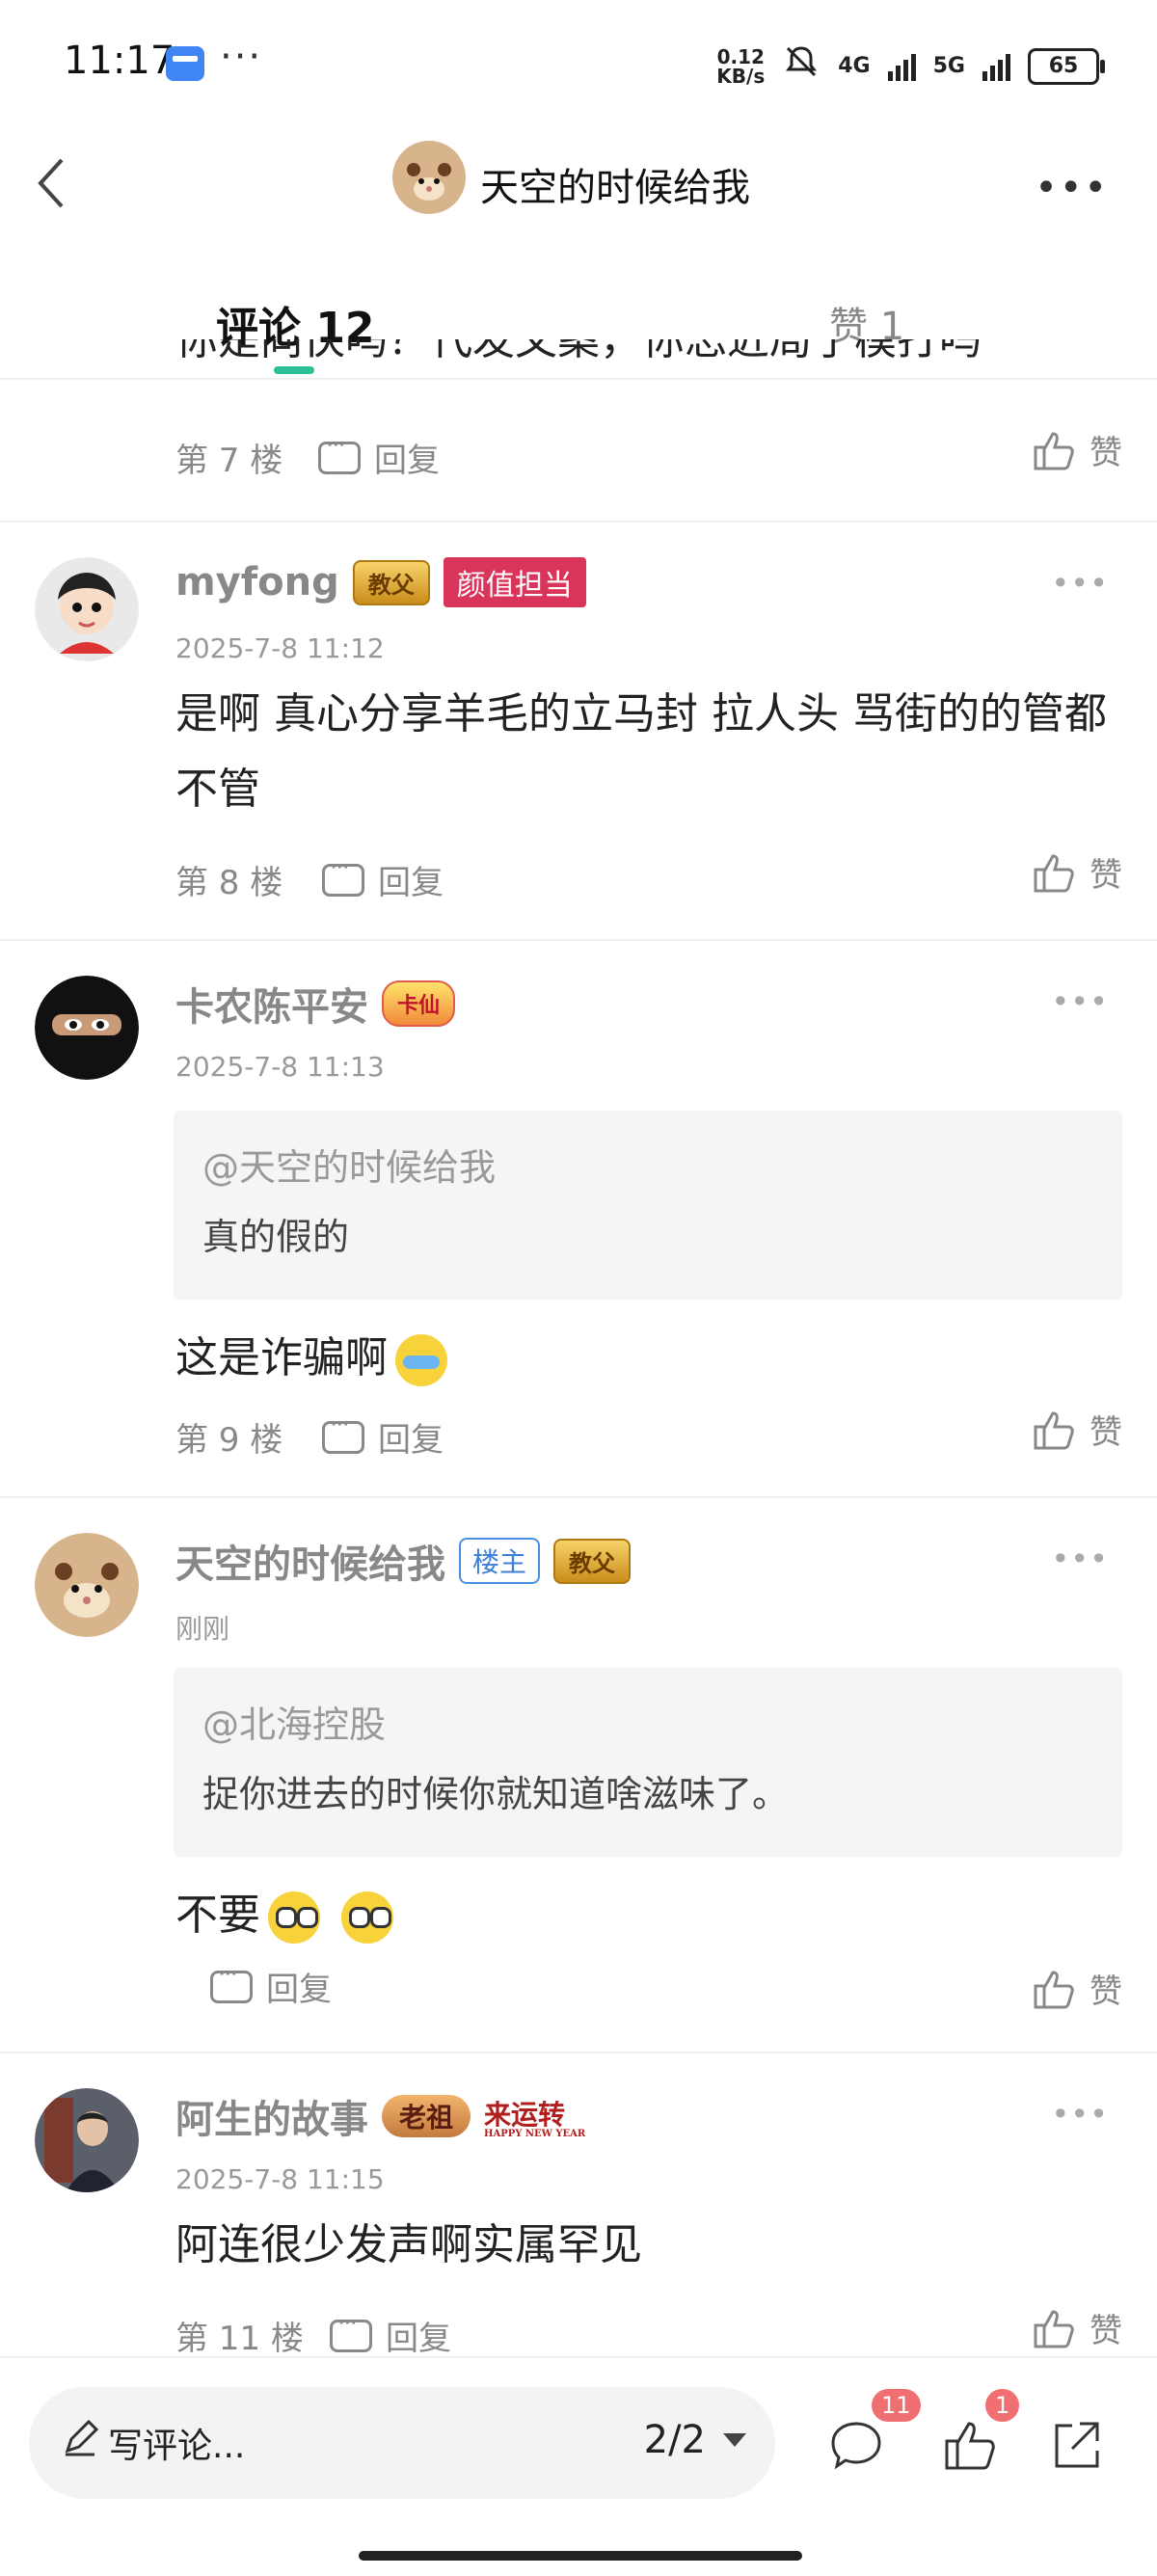 Image resolution: width=1157 pixels, height=2576 pixels. I want to click on quoted-reply: @天空的时候给我 真的假的, so click(648, 1205).